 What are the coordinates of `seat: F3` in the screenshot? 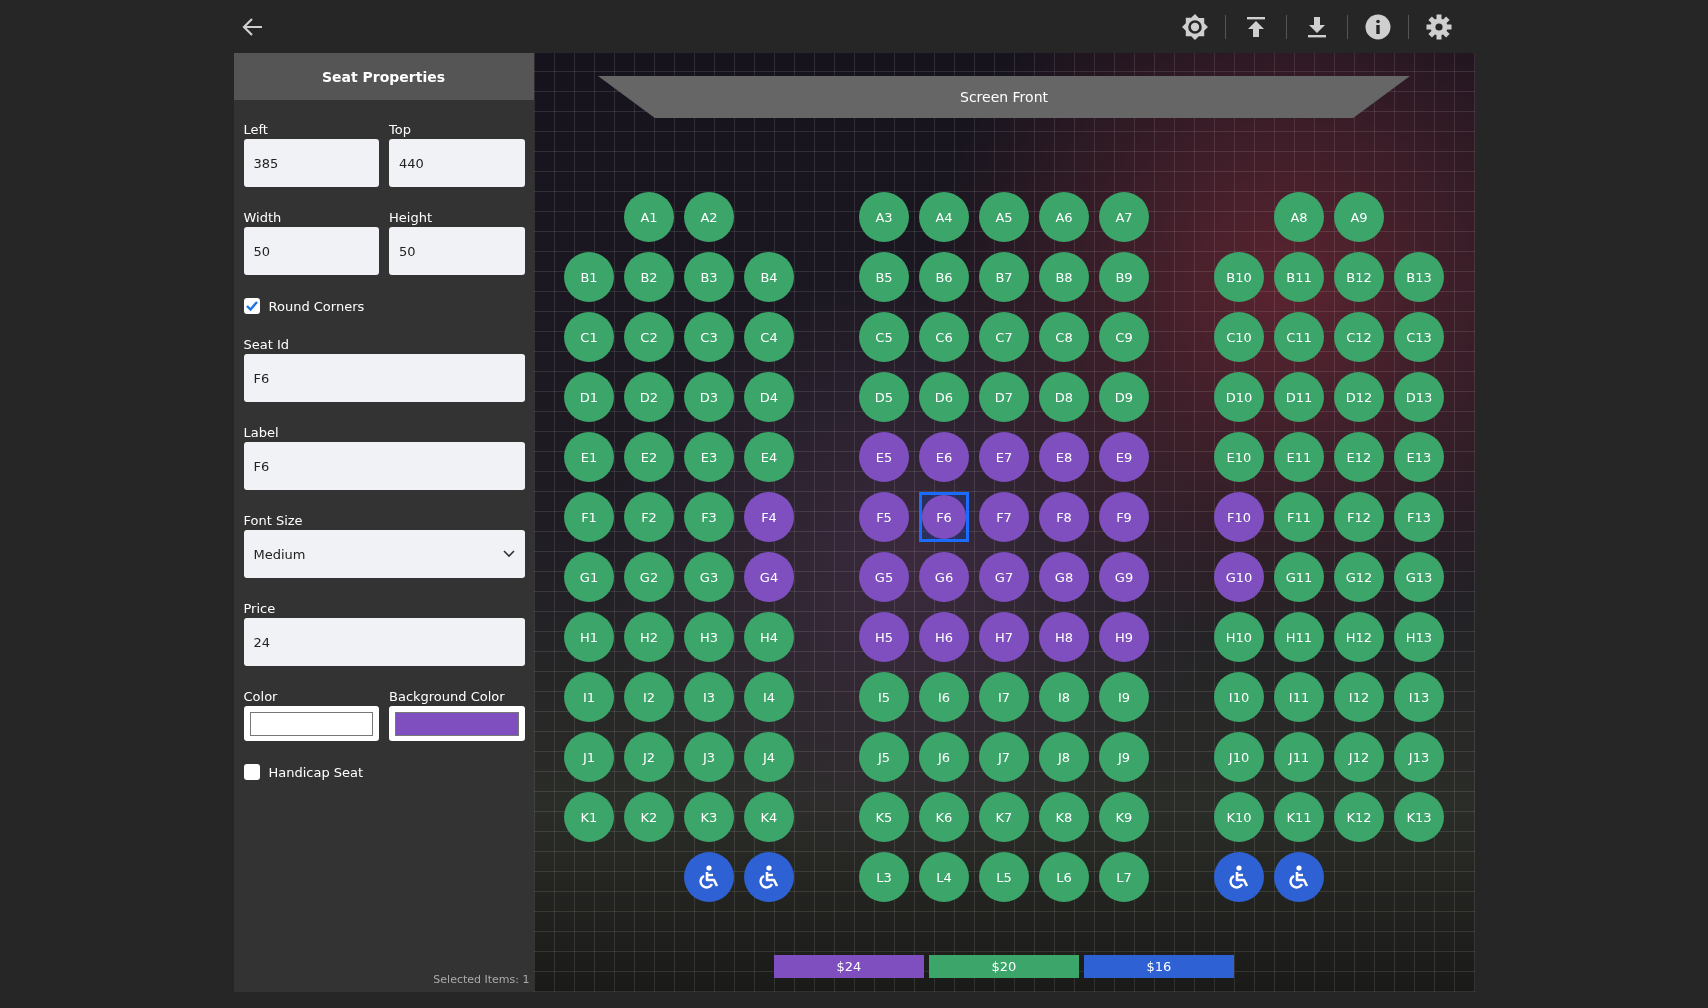 It's located at (709, 517).